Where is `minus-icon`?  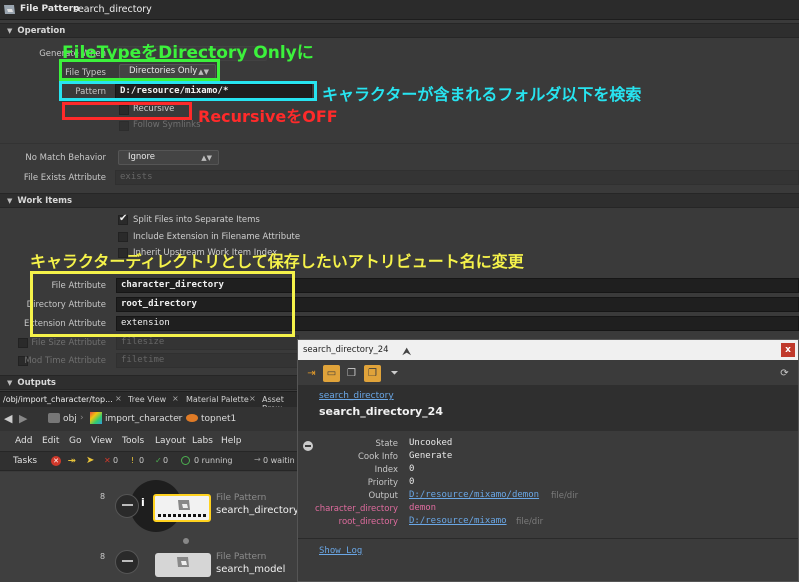 minus-icon is located at coordinates (127, 505).